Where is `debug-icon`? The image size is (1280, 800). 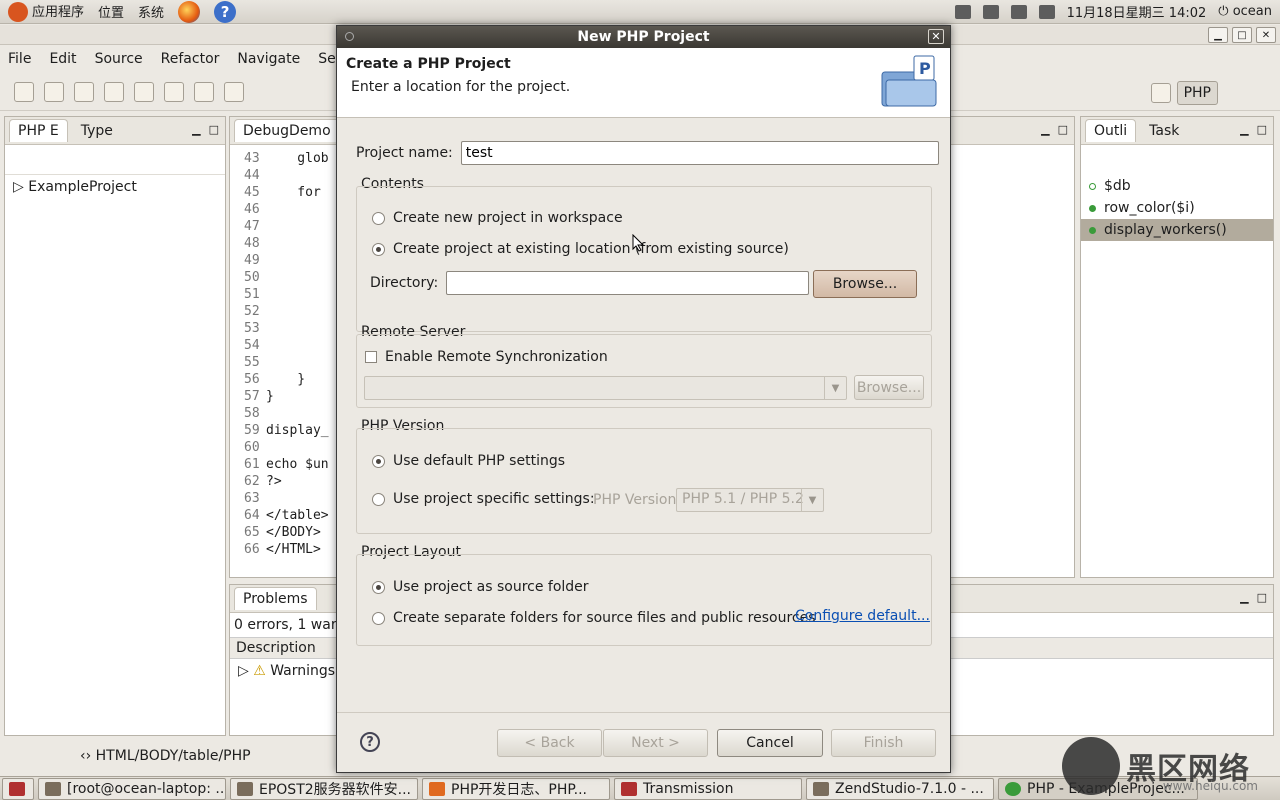 debug-icon is located at coordinates (204, 91).